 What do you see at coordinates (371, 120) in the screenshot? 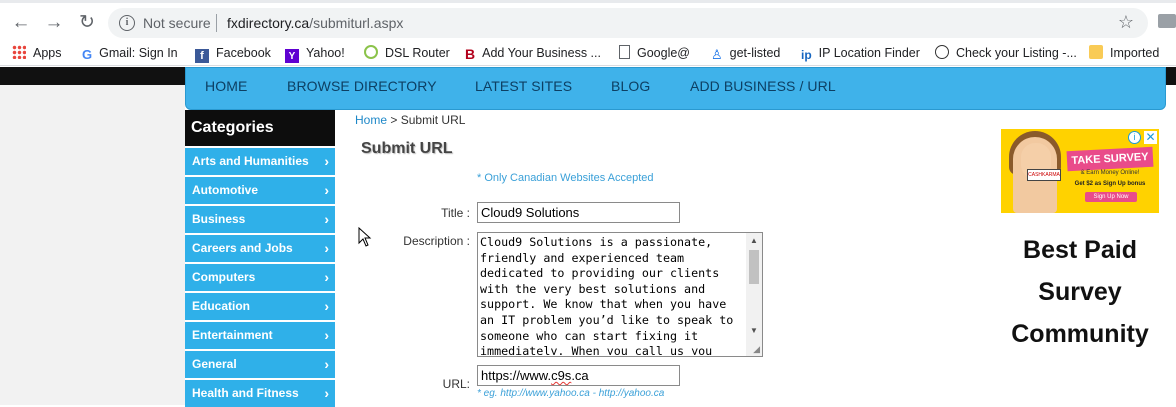
I see `breadcrumb-home-link: Home` at bounding box center [371, 120].